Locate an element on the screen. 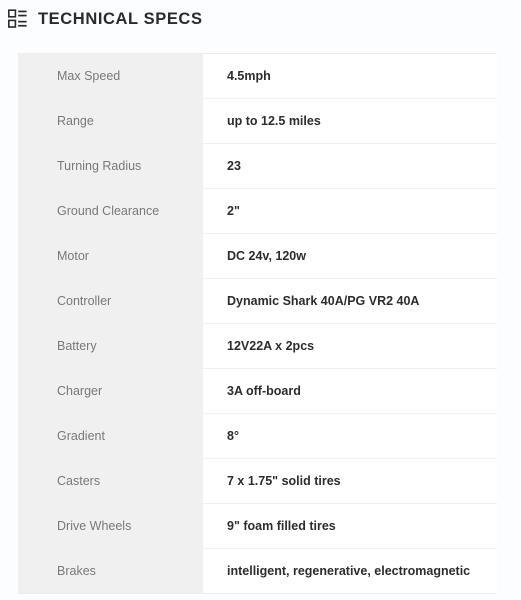 The width and height of the screenshot is (521, 600). table-row: Drive Wheels 9" foam filled tires is located at coordinates (257, 526).